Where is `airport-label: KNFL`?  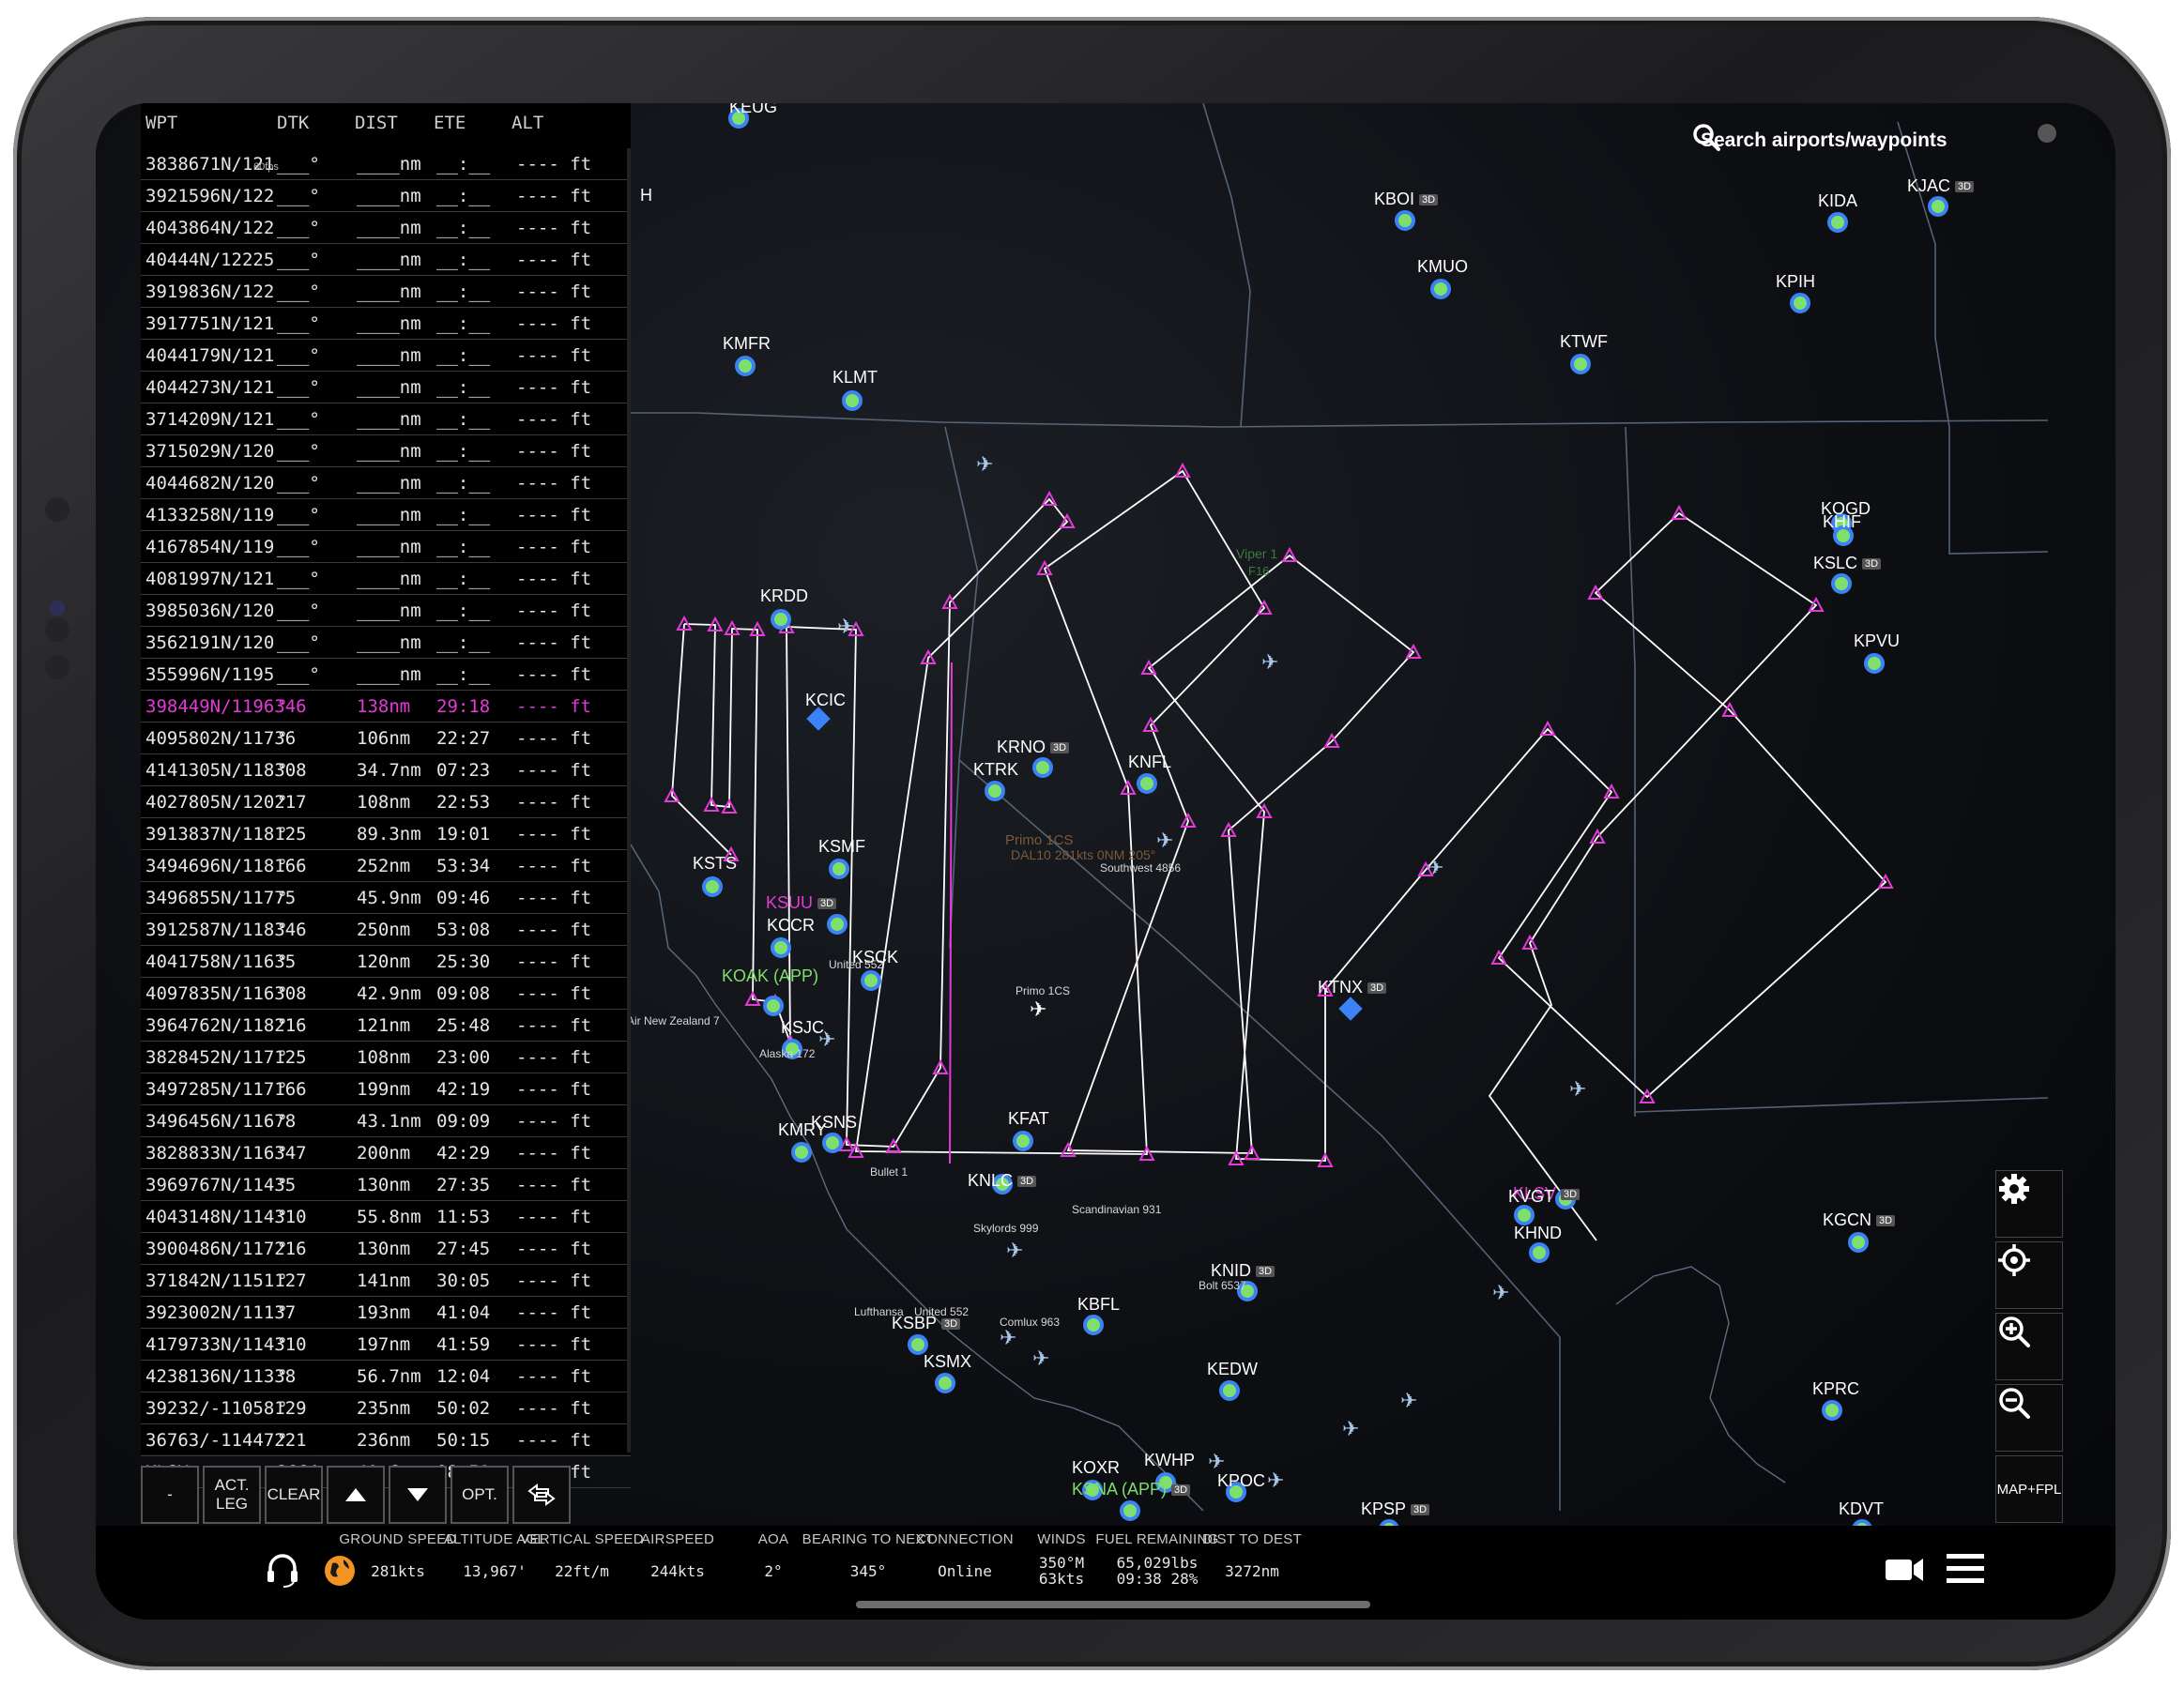 airport-label: KNFL is located at coordinates (1149, 763).